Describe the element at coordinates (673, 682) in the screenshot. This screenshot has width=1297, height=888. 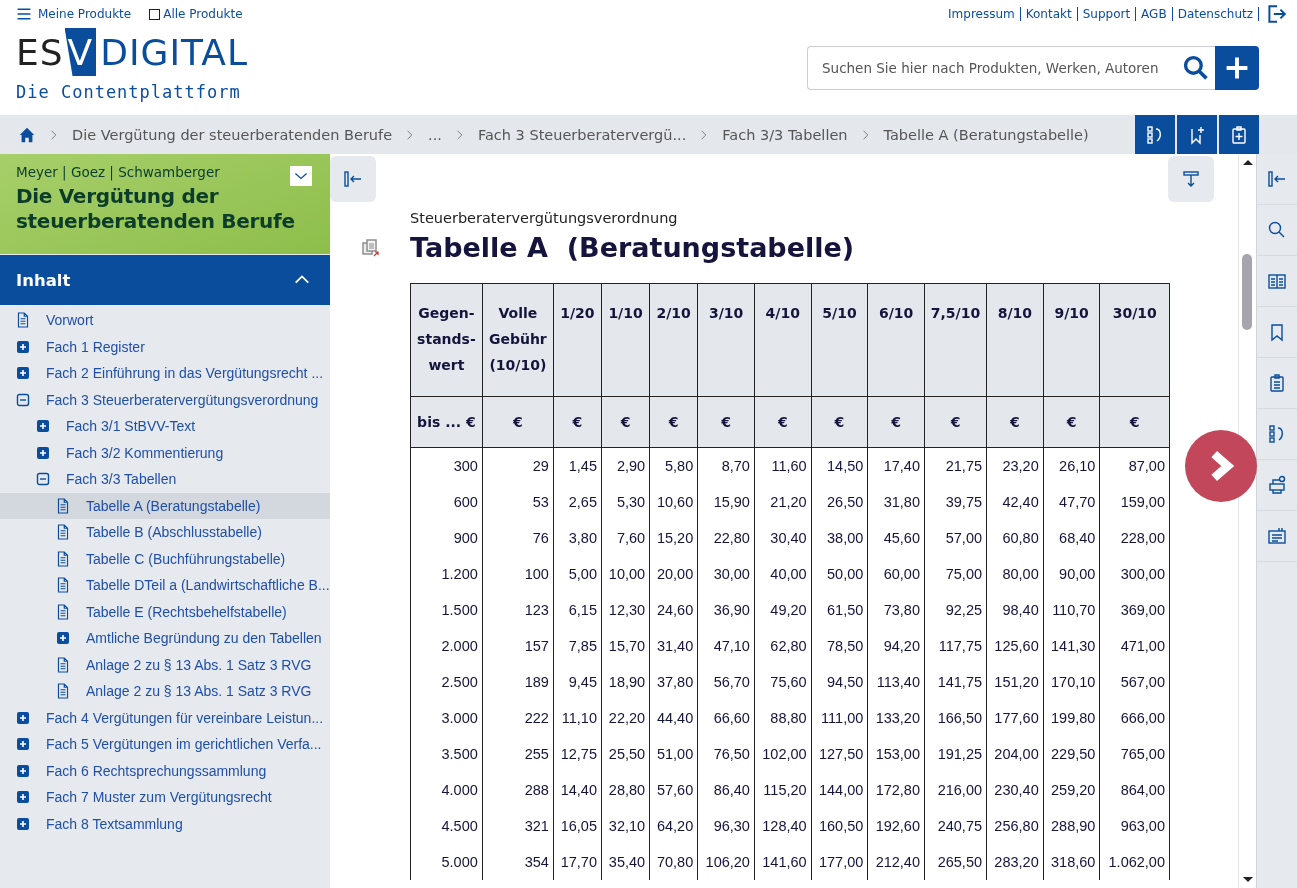
I see `table-cell: 37,80` at that location.